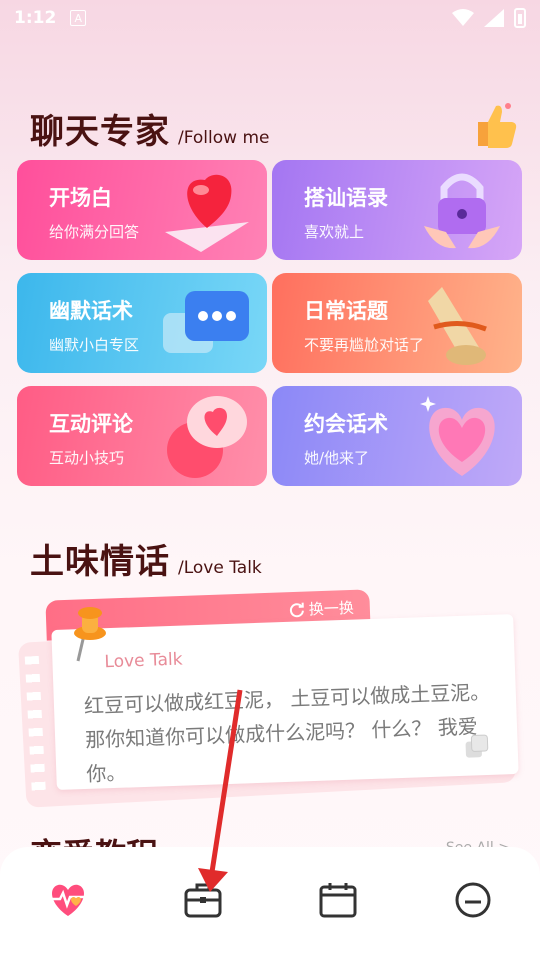  Describe the element at coordinates (494, 18) in the screenshot. I see `signal-icon` at that location.